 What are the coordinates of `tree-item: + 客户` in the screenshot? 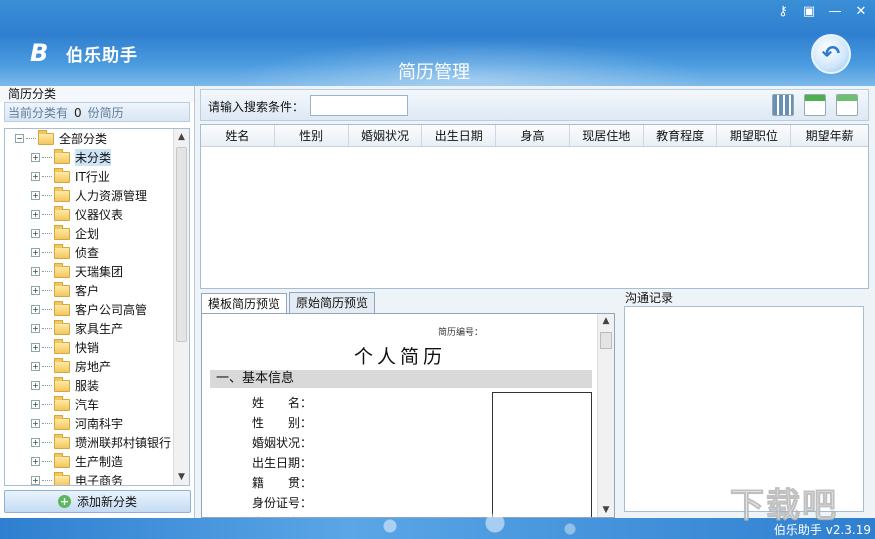 It's located at (97, 290).